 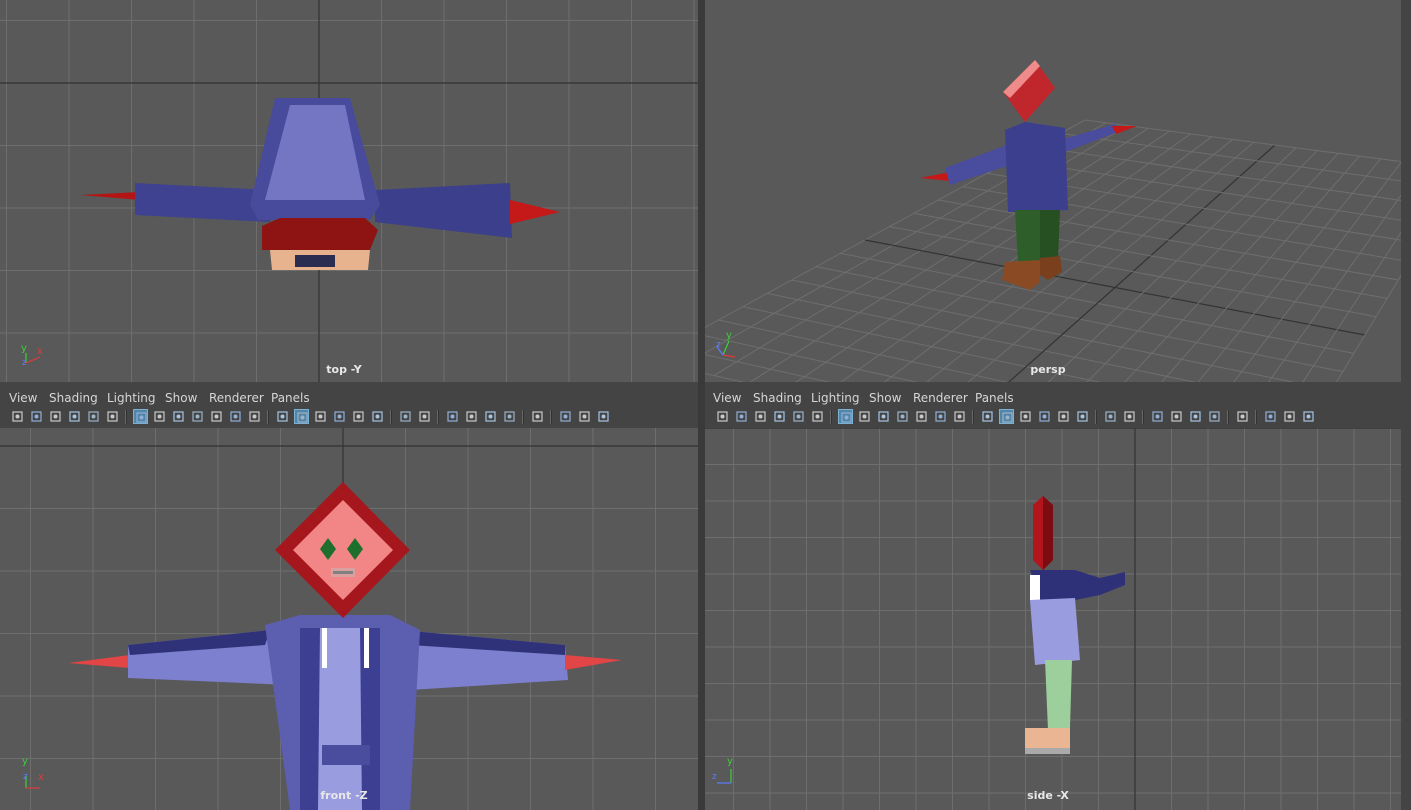 I want to click on character-side, so click(x=1075, y=625).